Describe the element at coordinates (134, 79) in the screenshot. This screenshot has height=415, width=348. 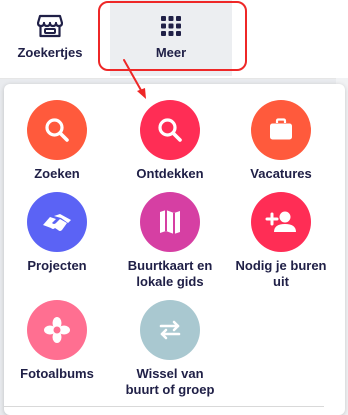
I see `pointer-arrow` at that location.